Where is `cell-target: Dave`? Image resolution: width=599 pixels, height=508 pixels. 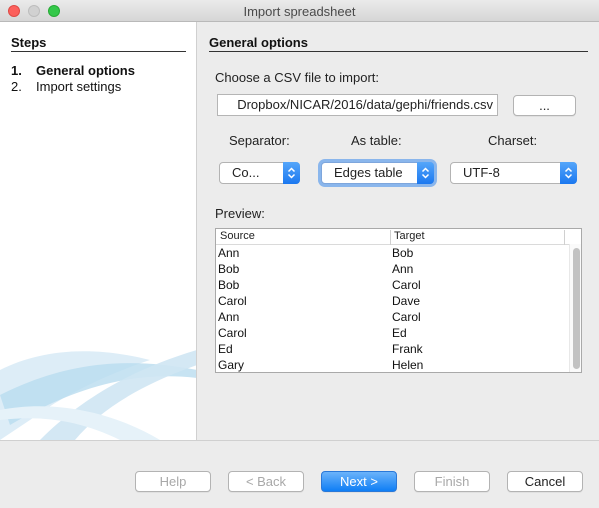
cell-target: Dave is located at coordinates (406, 301).